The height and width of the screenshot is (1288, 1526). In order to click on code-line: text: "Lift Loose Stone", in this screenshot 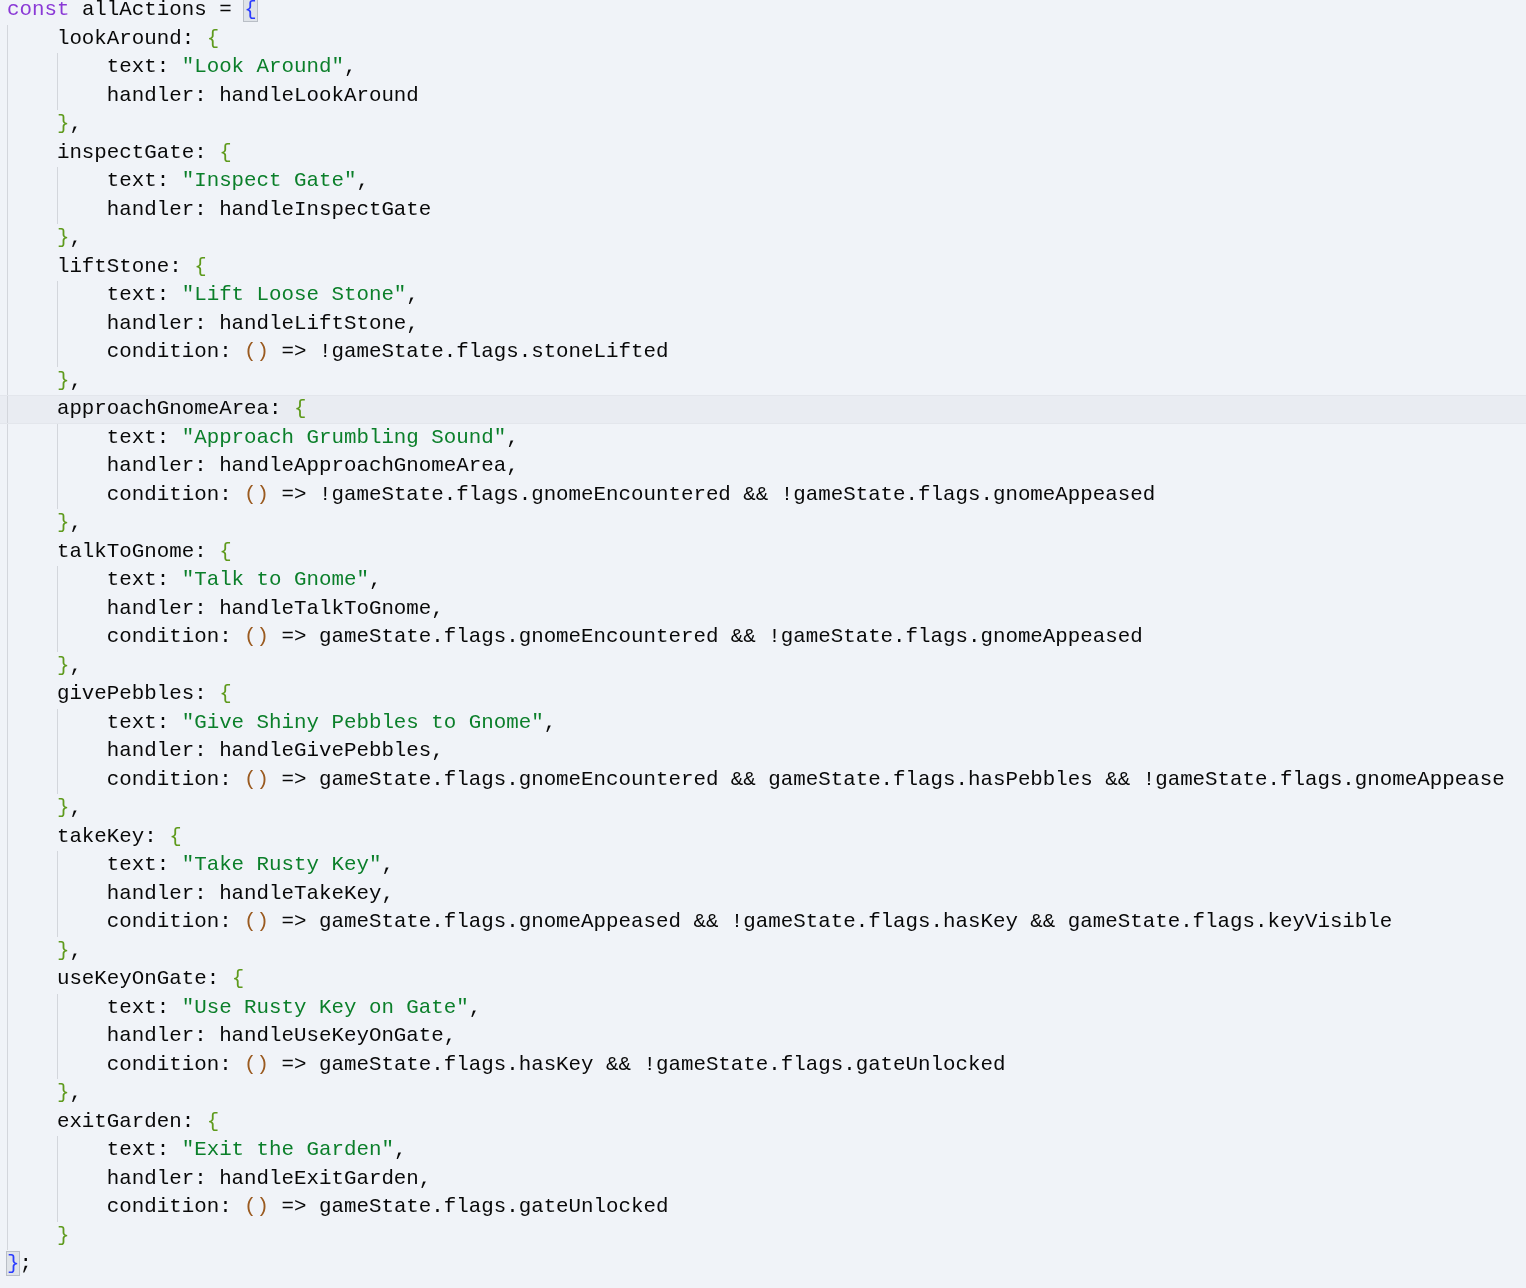, I will do `click(262, 294)`.